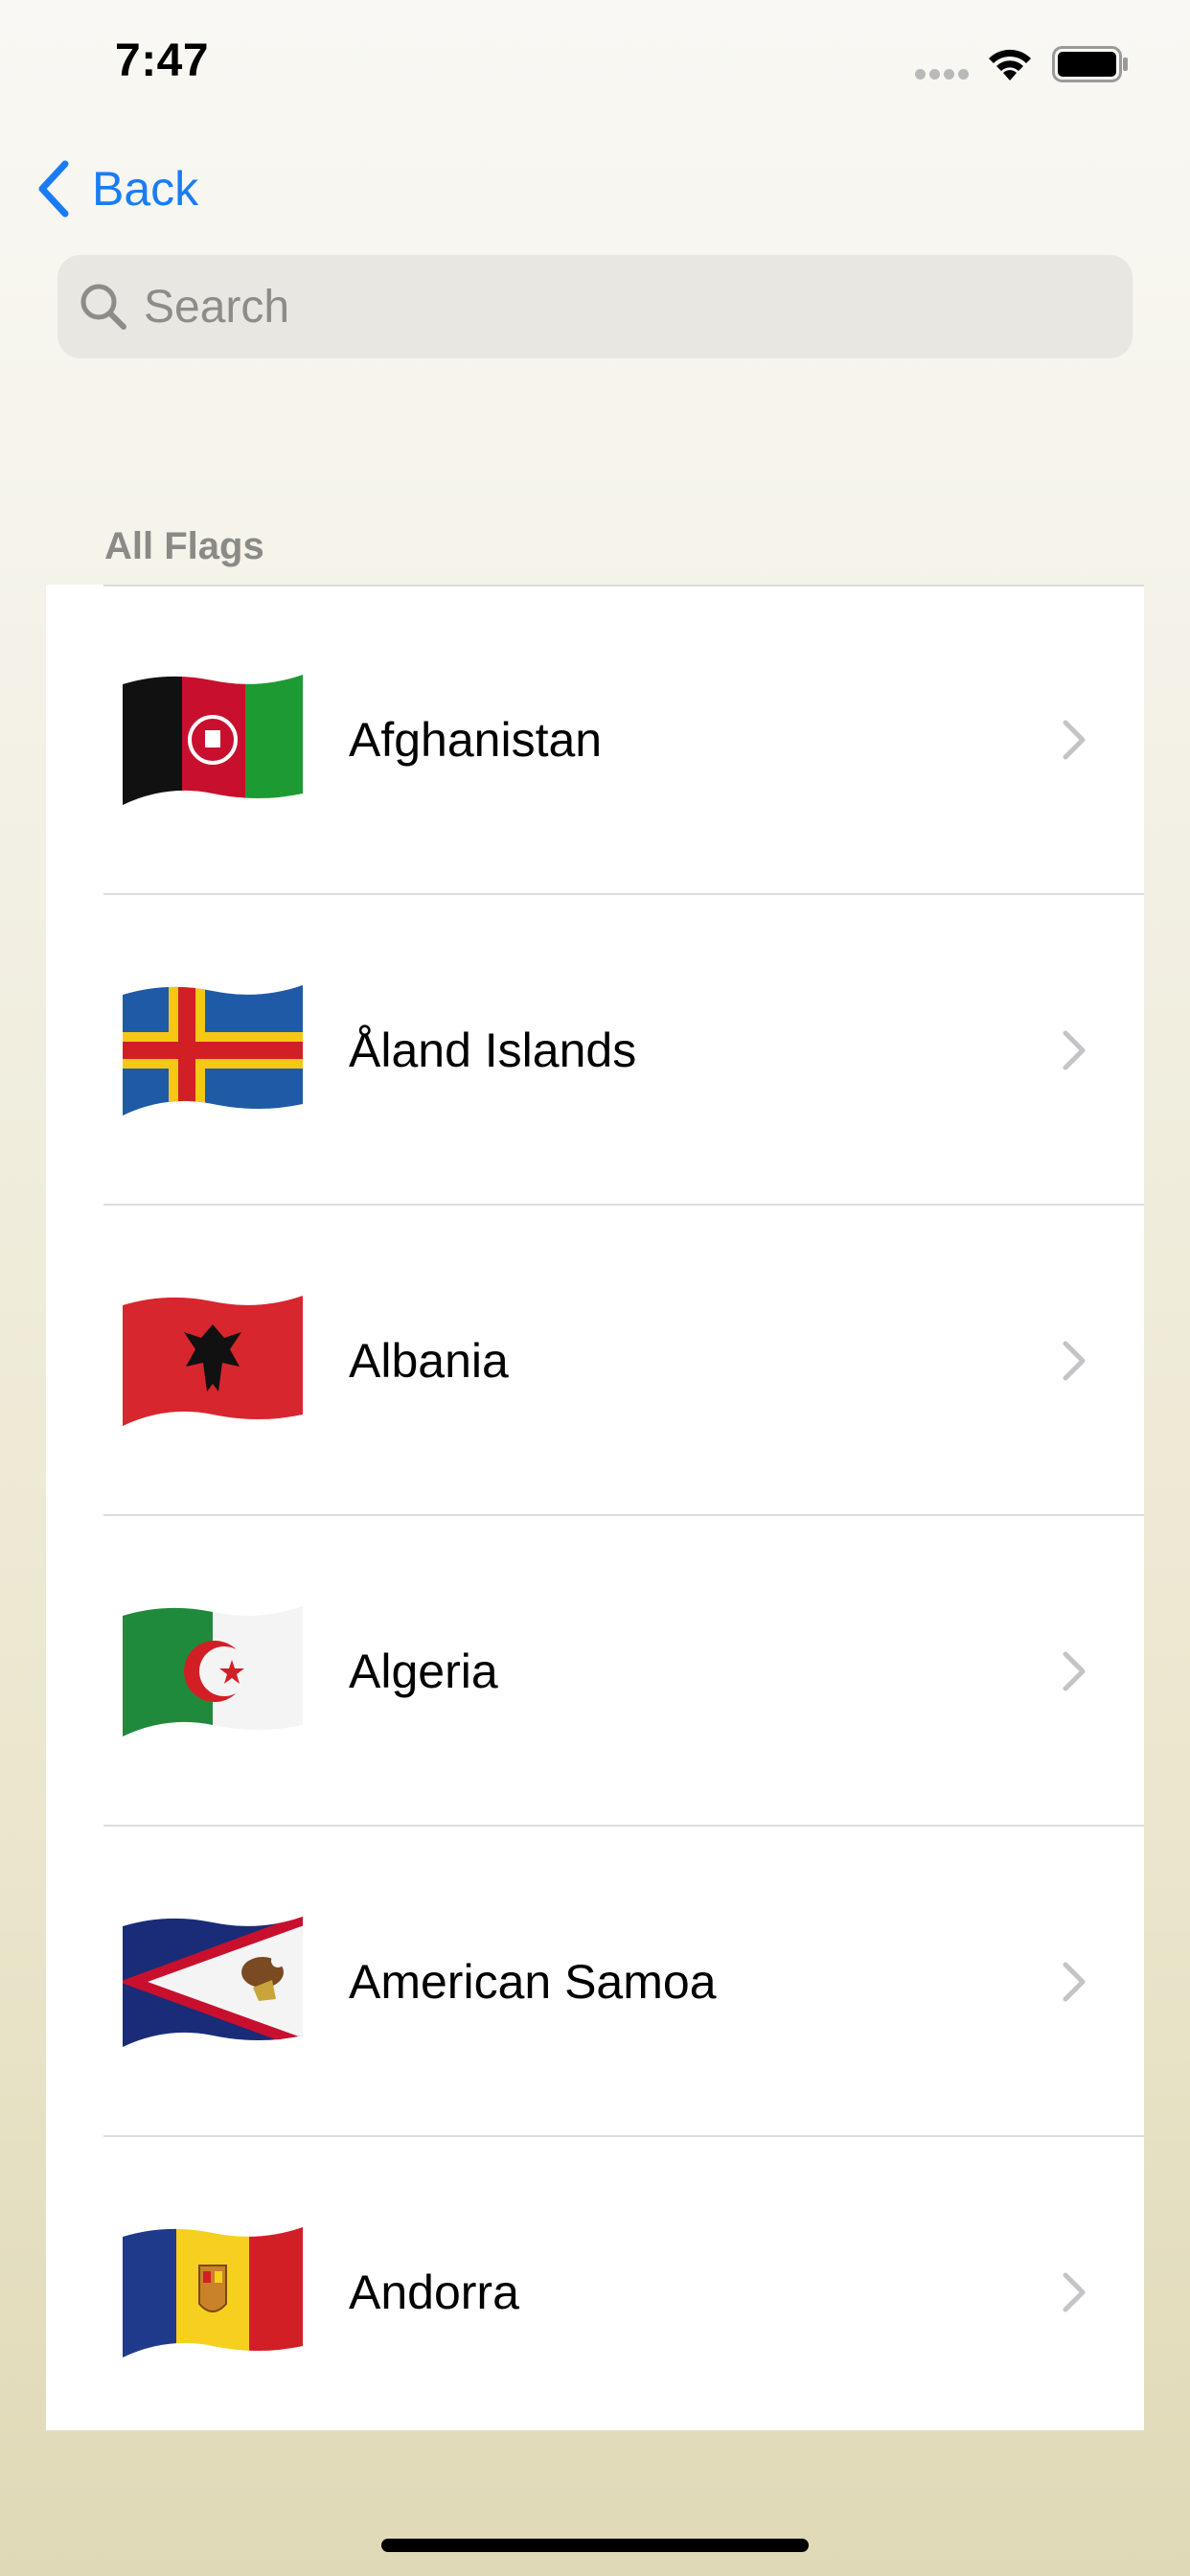 This screenshot has width=1190, height=2576. Describe the element at coordinates (595, 2545) in the screenshot. I see `home-indicator` at that location.